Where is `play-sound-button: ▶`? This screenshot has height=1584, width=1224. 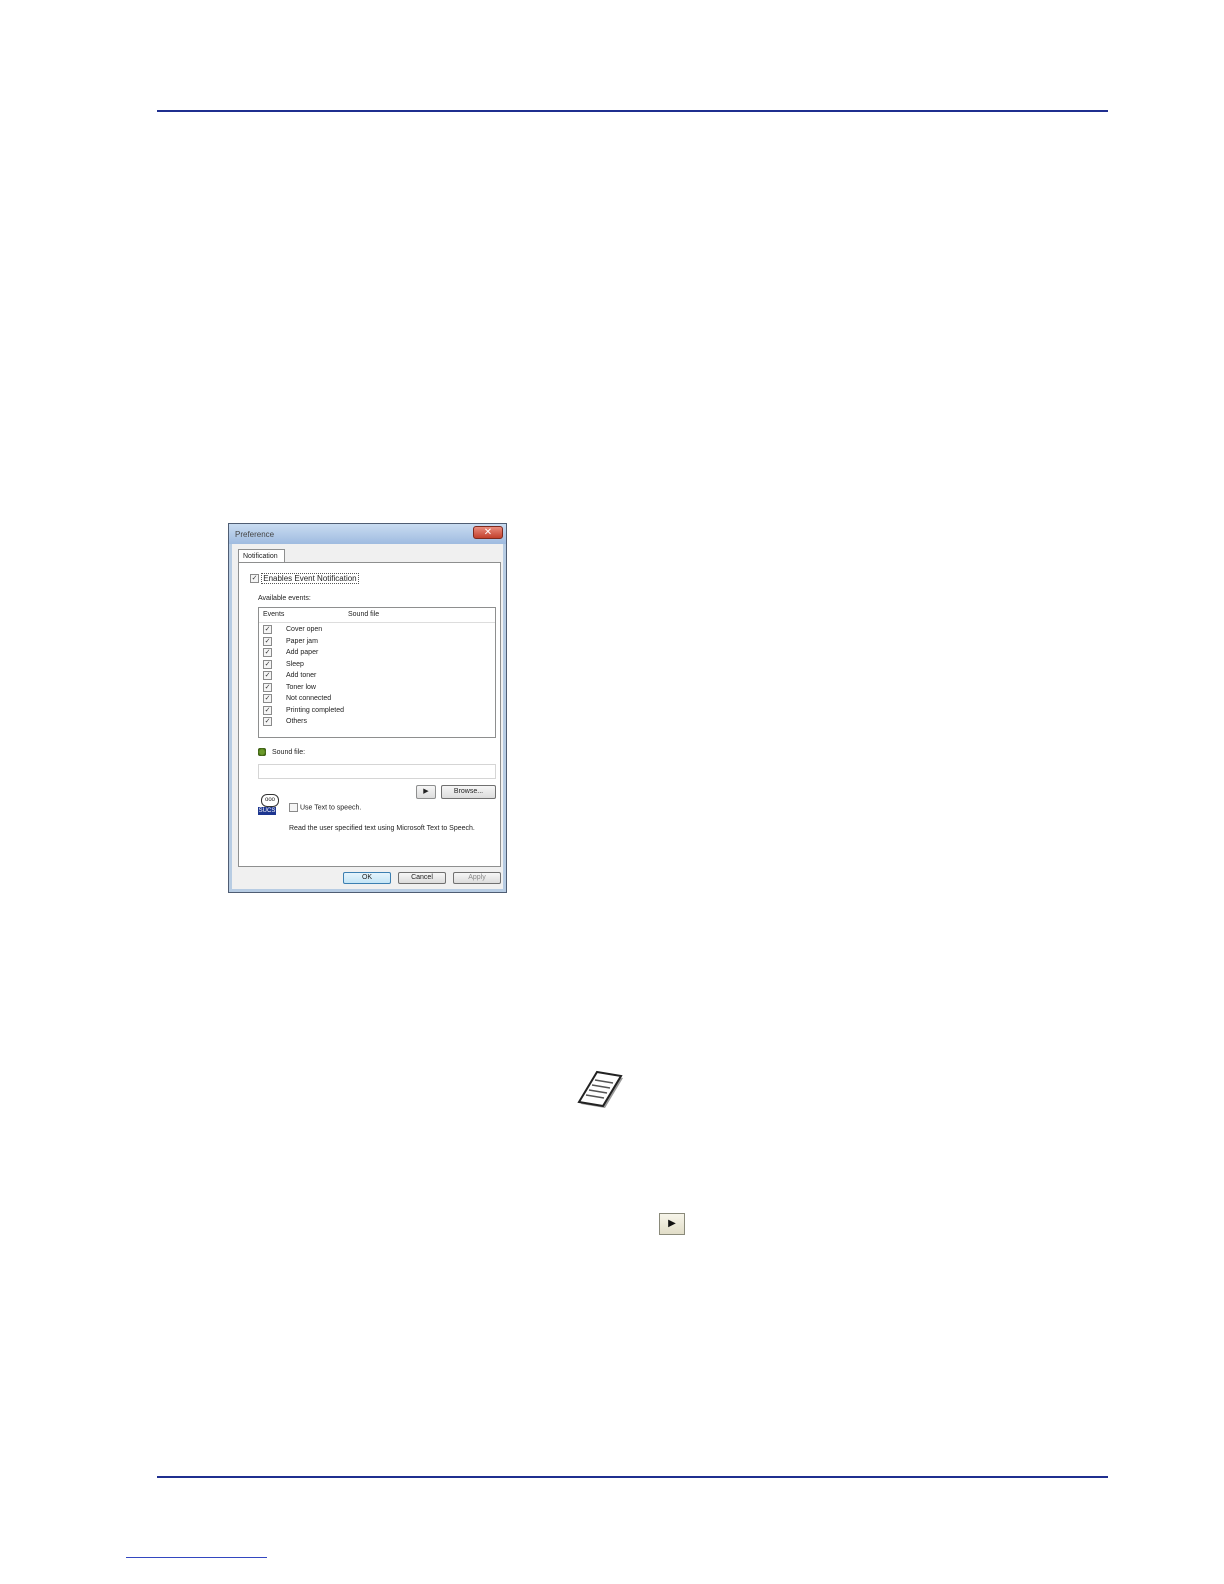 play-sound-button: ▶ is located at coordinates (426, 792).